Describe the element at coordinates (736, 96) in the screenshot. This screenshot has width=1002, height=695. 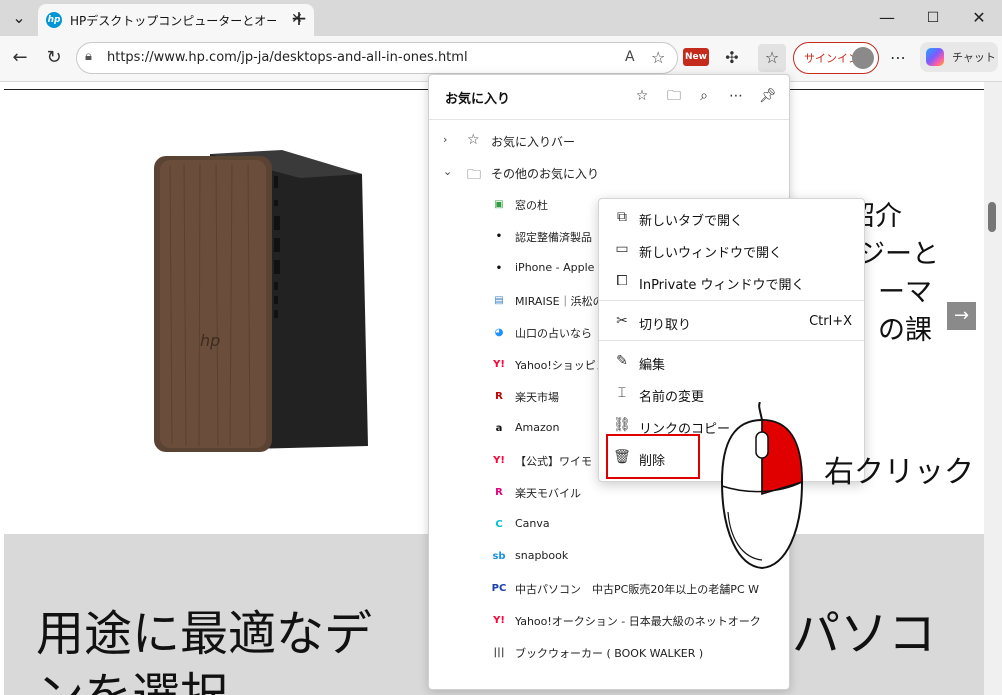
I see `more-options-icon: ⋯` at that location.